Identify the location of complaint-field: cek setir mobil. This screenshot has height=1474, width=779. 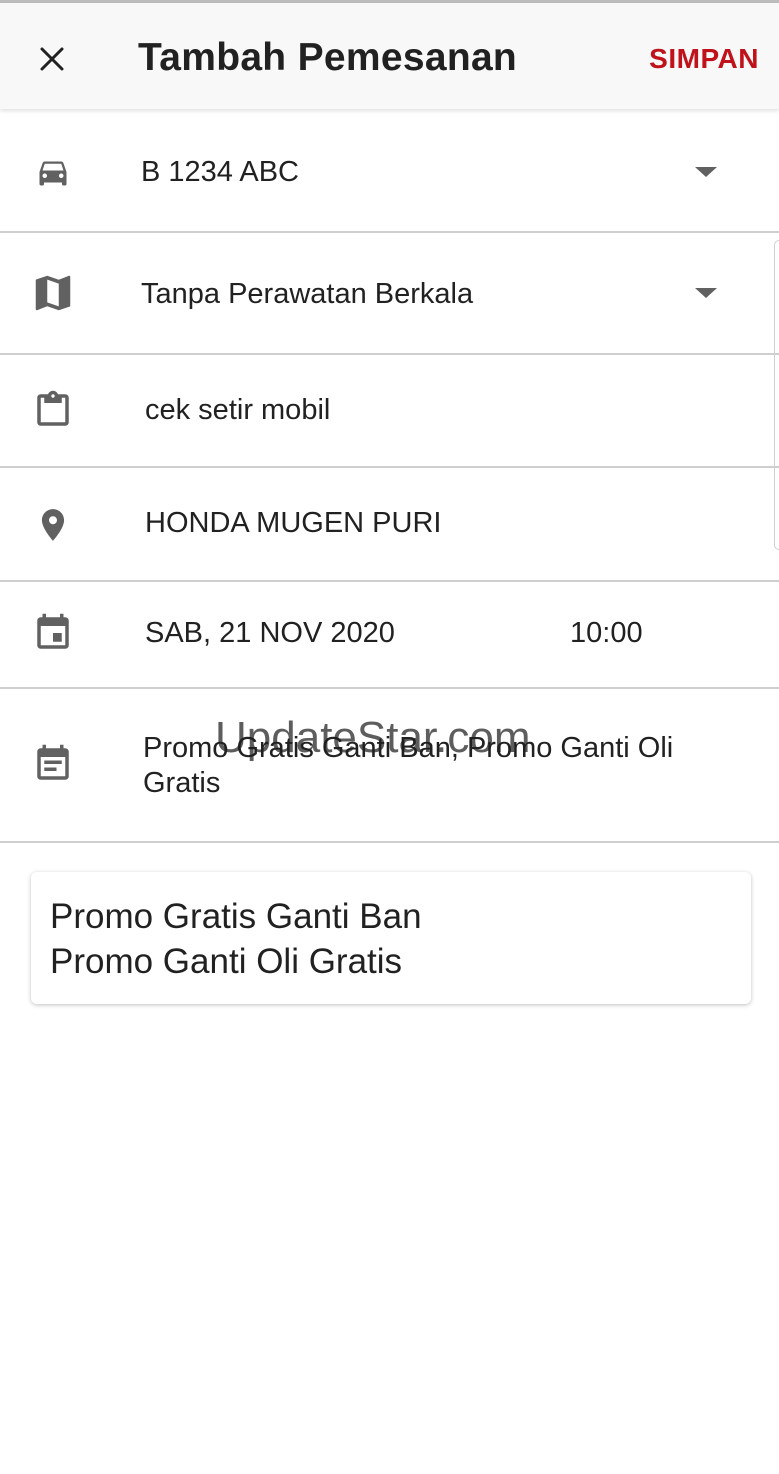
(389, 411).